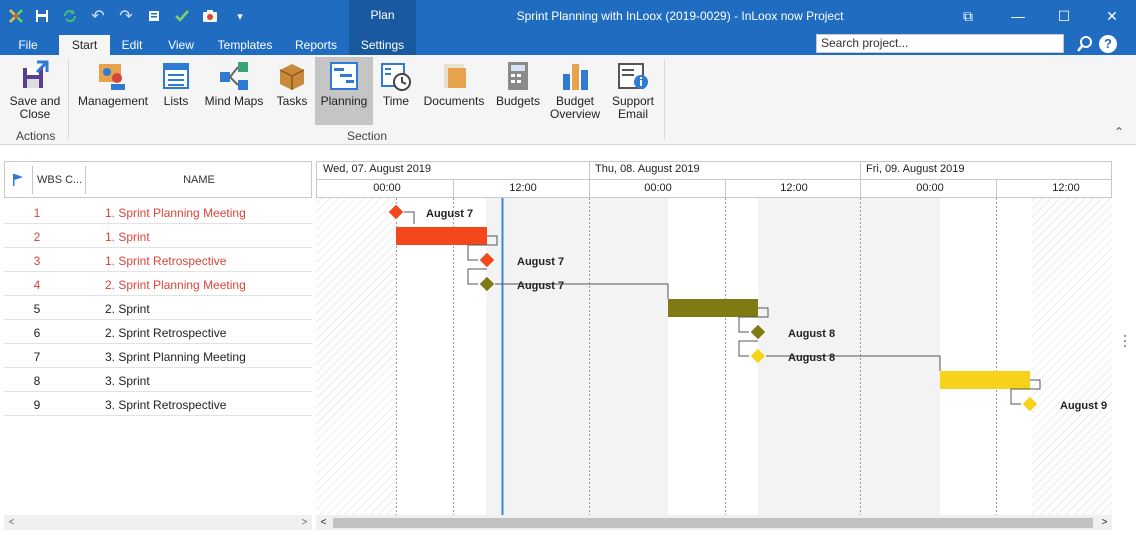 The height and width of the screenshot is (535, 1136). Describe the element at coordinates (1064, 16) in the screenshot. I see `maximize-button: ☐` at that location.